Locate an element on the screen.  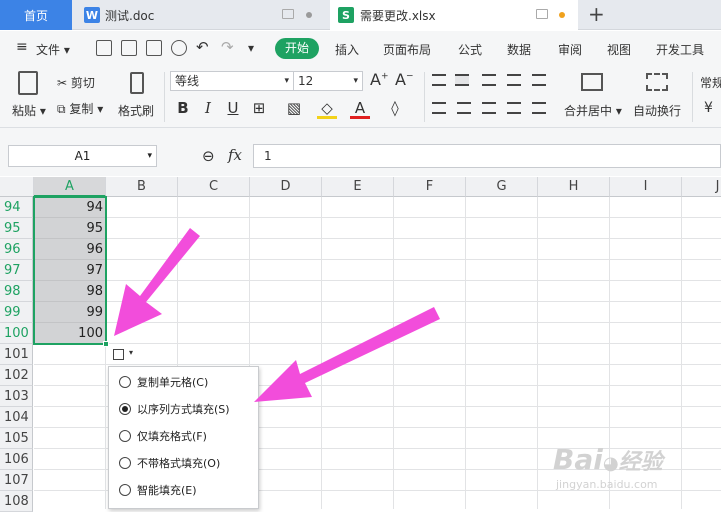
watermark-logo: Bai◕经验 is located at coordinates (608, 459).